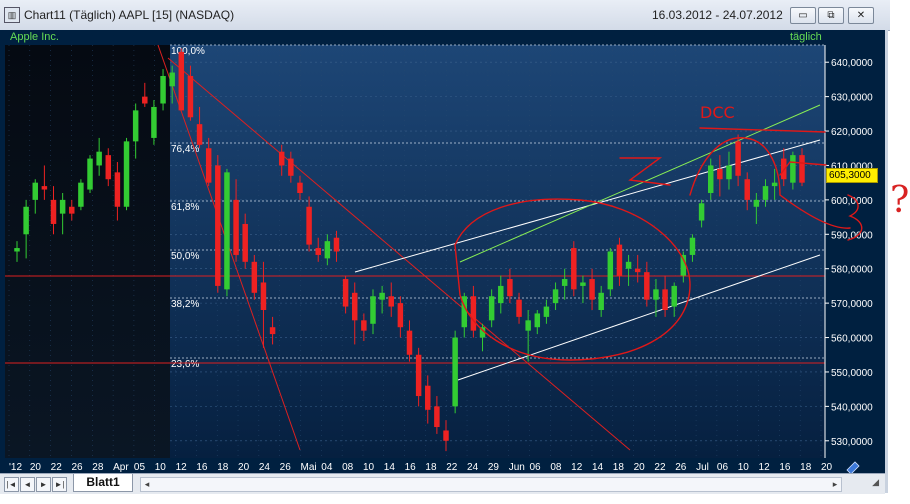  Describe the element at coordinates (852, 373) in the screenshot. I see `y-tick-label: 550,0000` at that location.